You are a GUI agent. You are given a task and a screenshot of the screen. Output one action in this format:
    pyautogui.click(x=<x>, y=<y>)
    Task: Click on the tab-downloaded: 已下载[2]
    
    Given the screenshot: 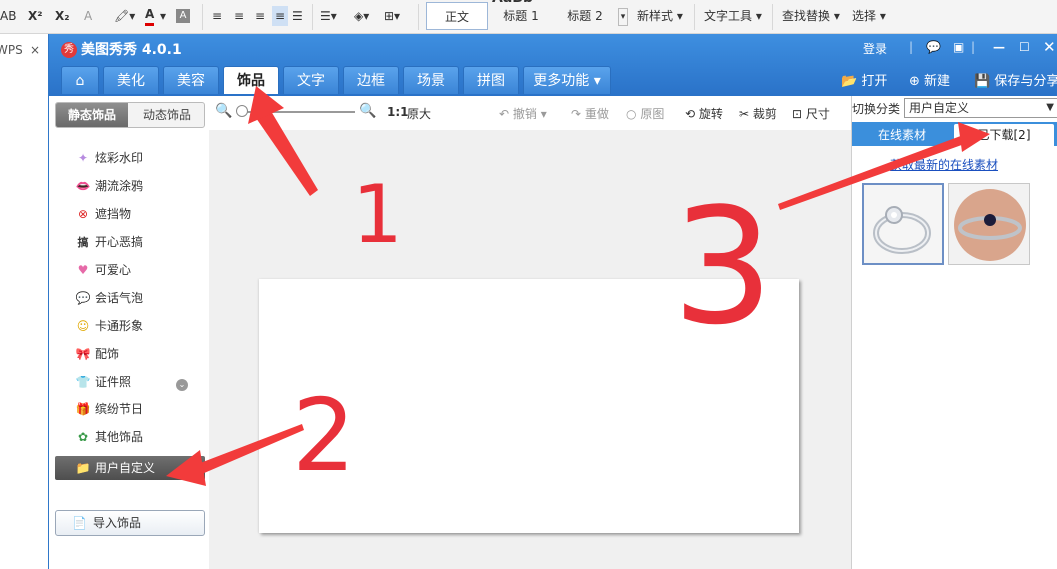 What is the action you would take?
    pyautogui.click(x=1004, y=135)
    